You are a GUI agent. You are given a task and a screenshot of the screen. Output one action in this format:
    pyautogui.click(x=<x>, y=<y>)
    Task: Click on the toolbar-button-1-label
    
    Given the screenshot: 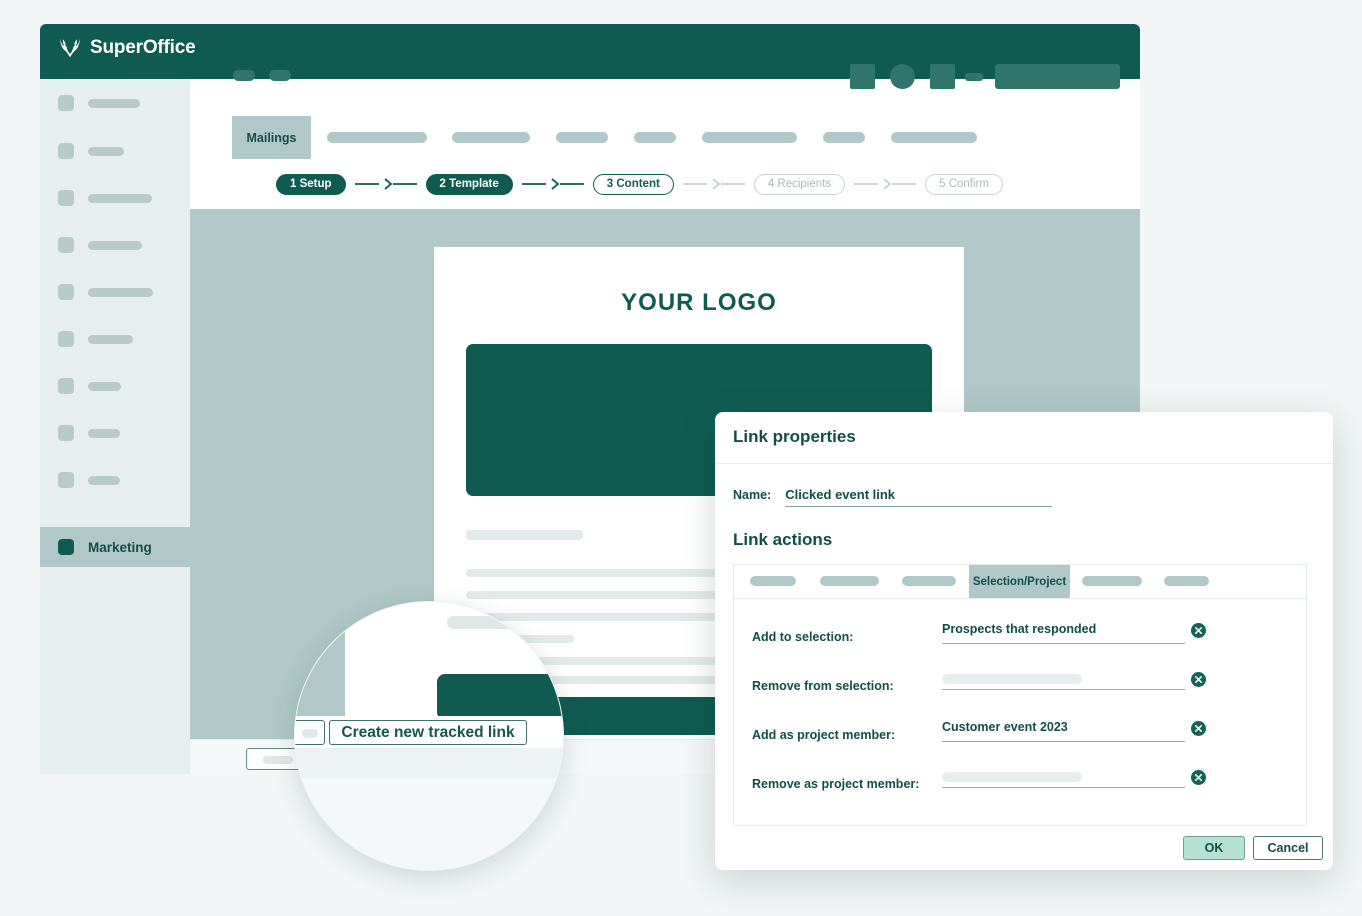 What is the action you would take?
    pyautogui.click(x=278, y=760)
    